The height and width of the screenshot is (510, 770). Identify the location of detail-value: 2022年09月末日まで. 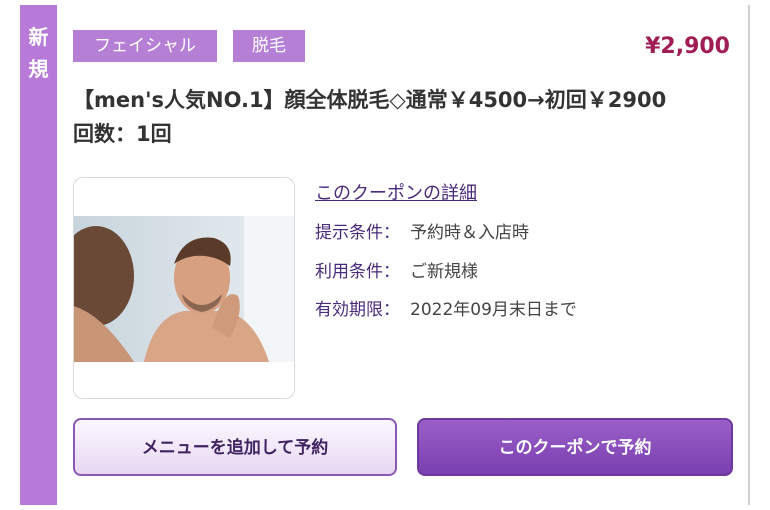
(493, 310).